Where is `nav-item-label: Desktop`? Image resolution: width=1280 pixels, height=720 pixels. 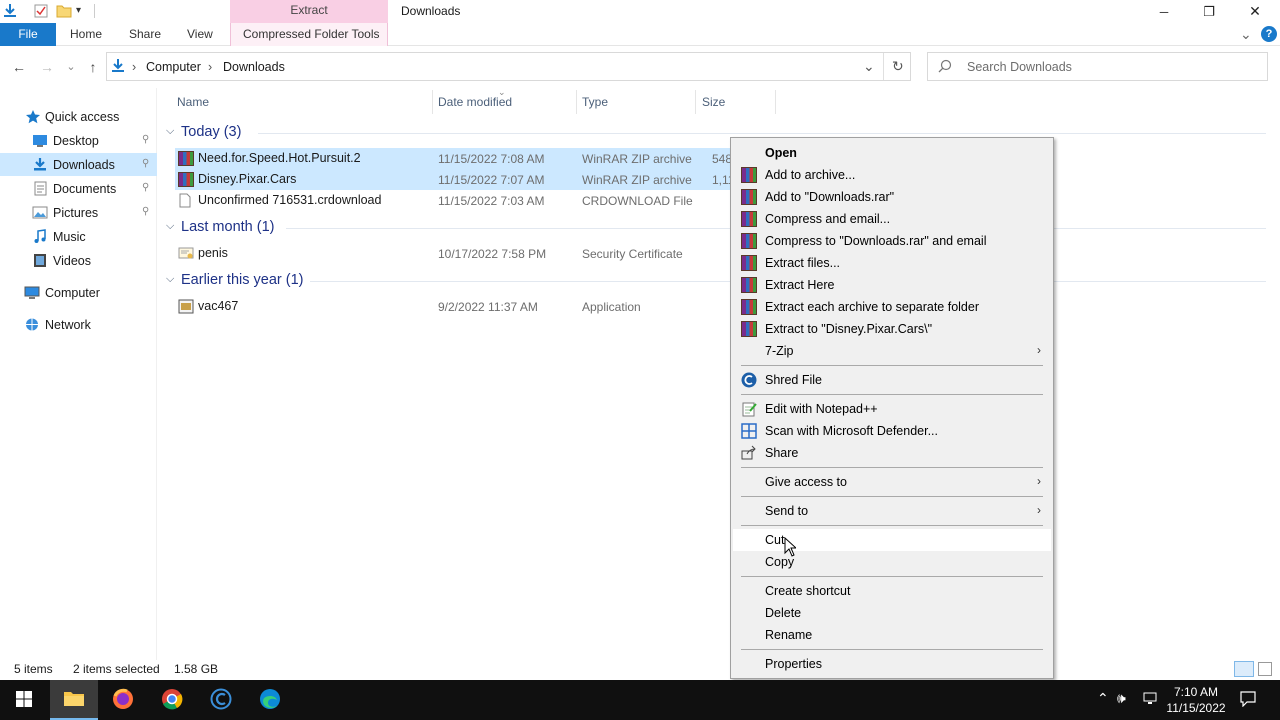 nav-item-label: Desktop is located at coordinates (76, 141).